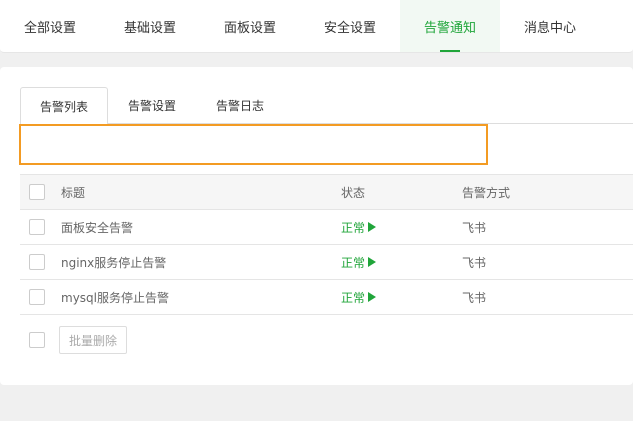 The image size is (633, 421). Describe the element at coordinates (450, 51) in the screenshot. I see `active-indicator` at that location.